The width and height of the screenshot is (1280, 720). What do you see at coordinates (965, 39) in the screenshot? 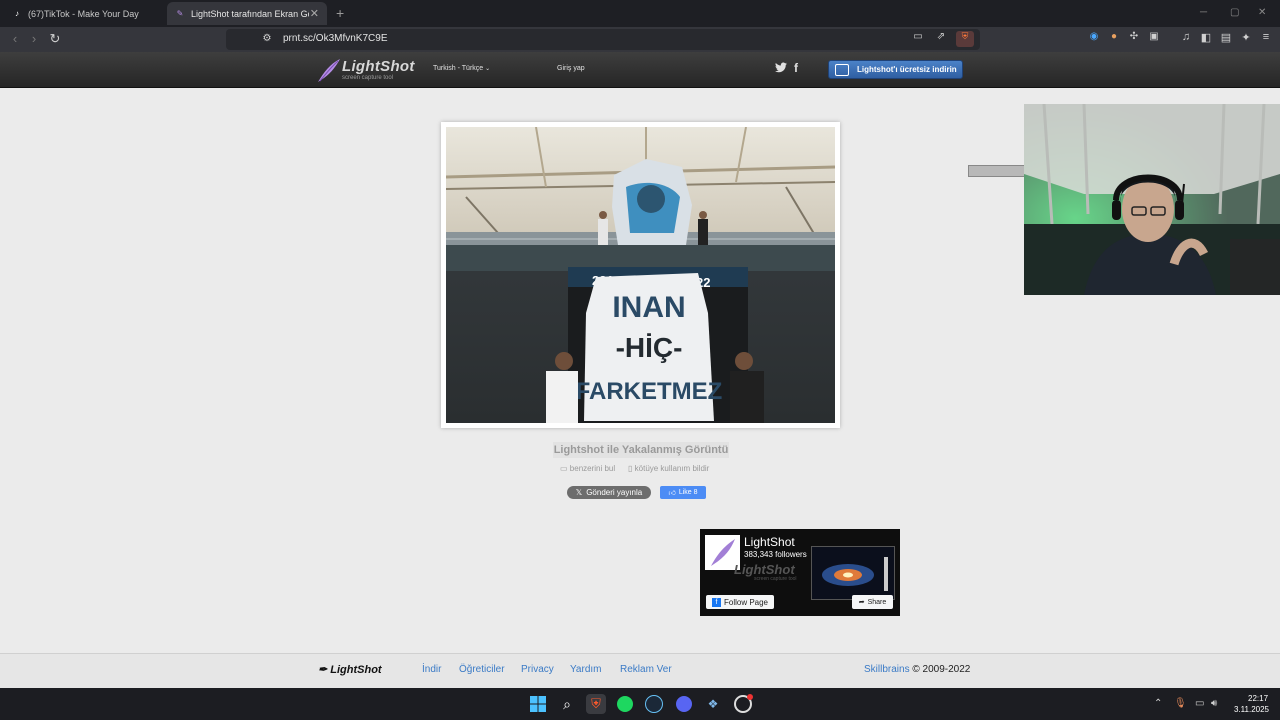
I see `brave-shields-icon: ⛨` at bounding box center [965, 39].